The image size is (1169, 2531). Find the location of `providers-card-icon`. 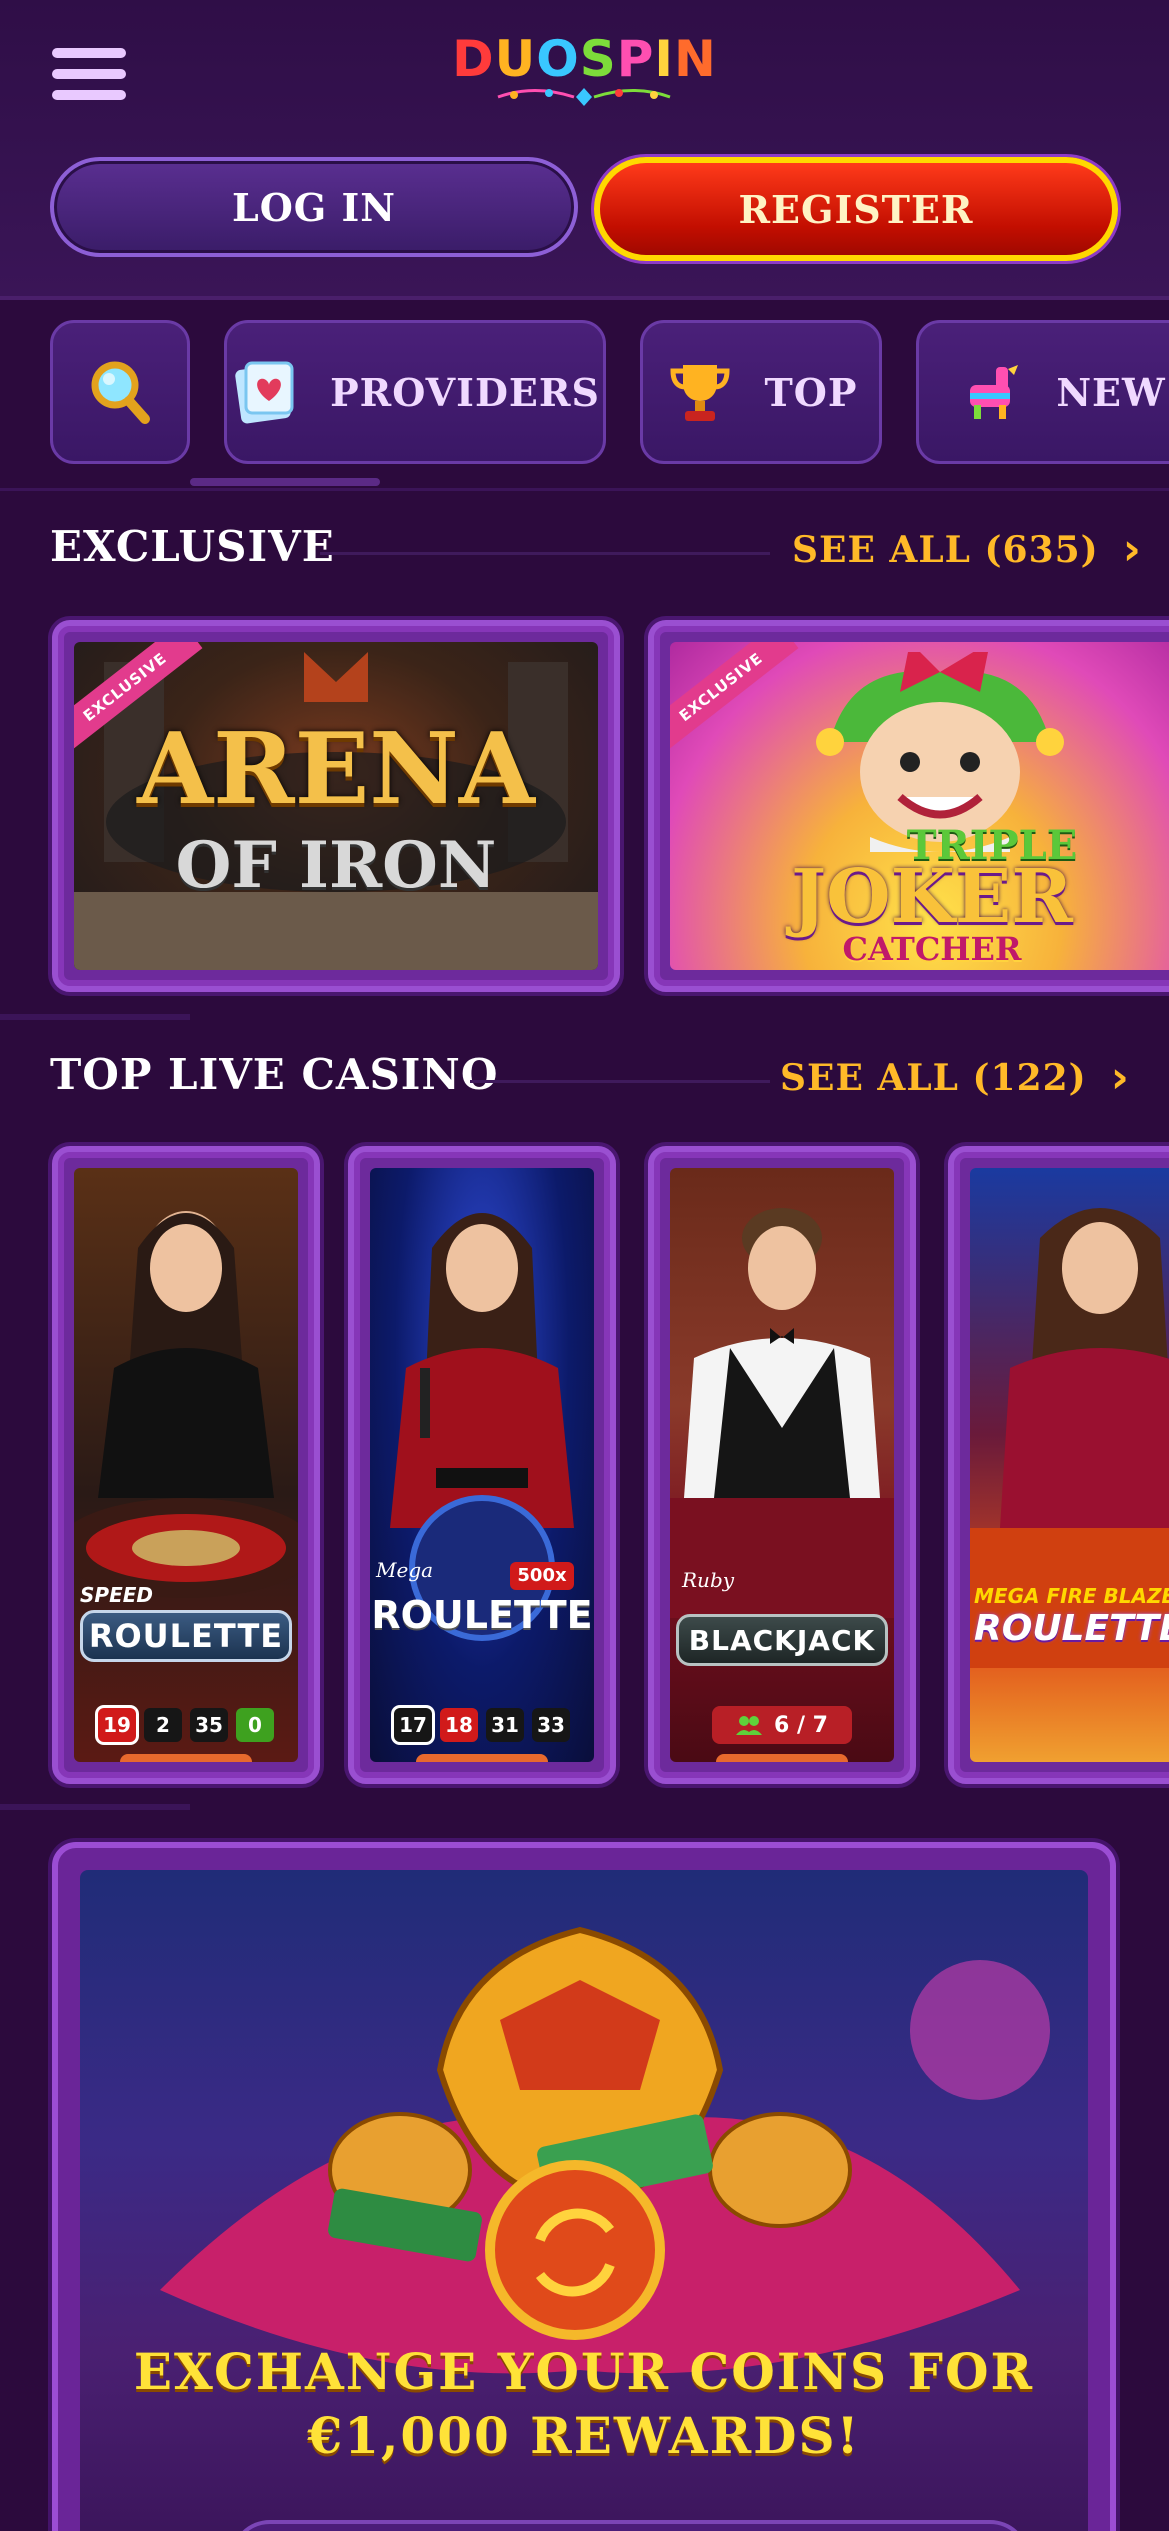

providers-card-icon is located at coordinates (264, 392).